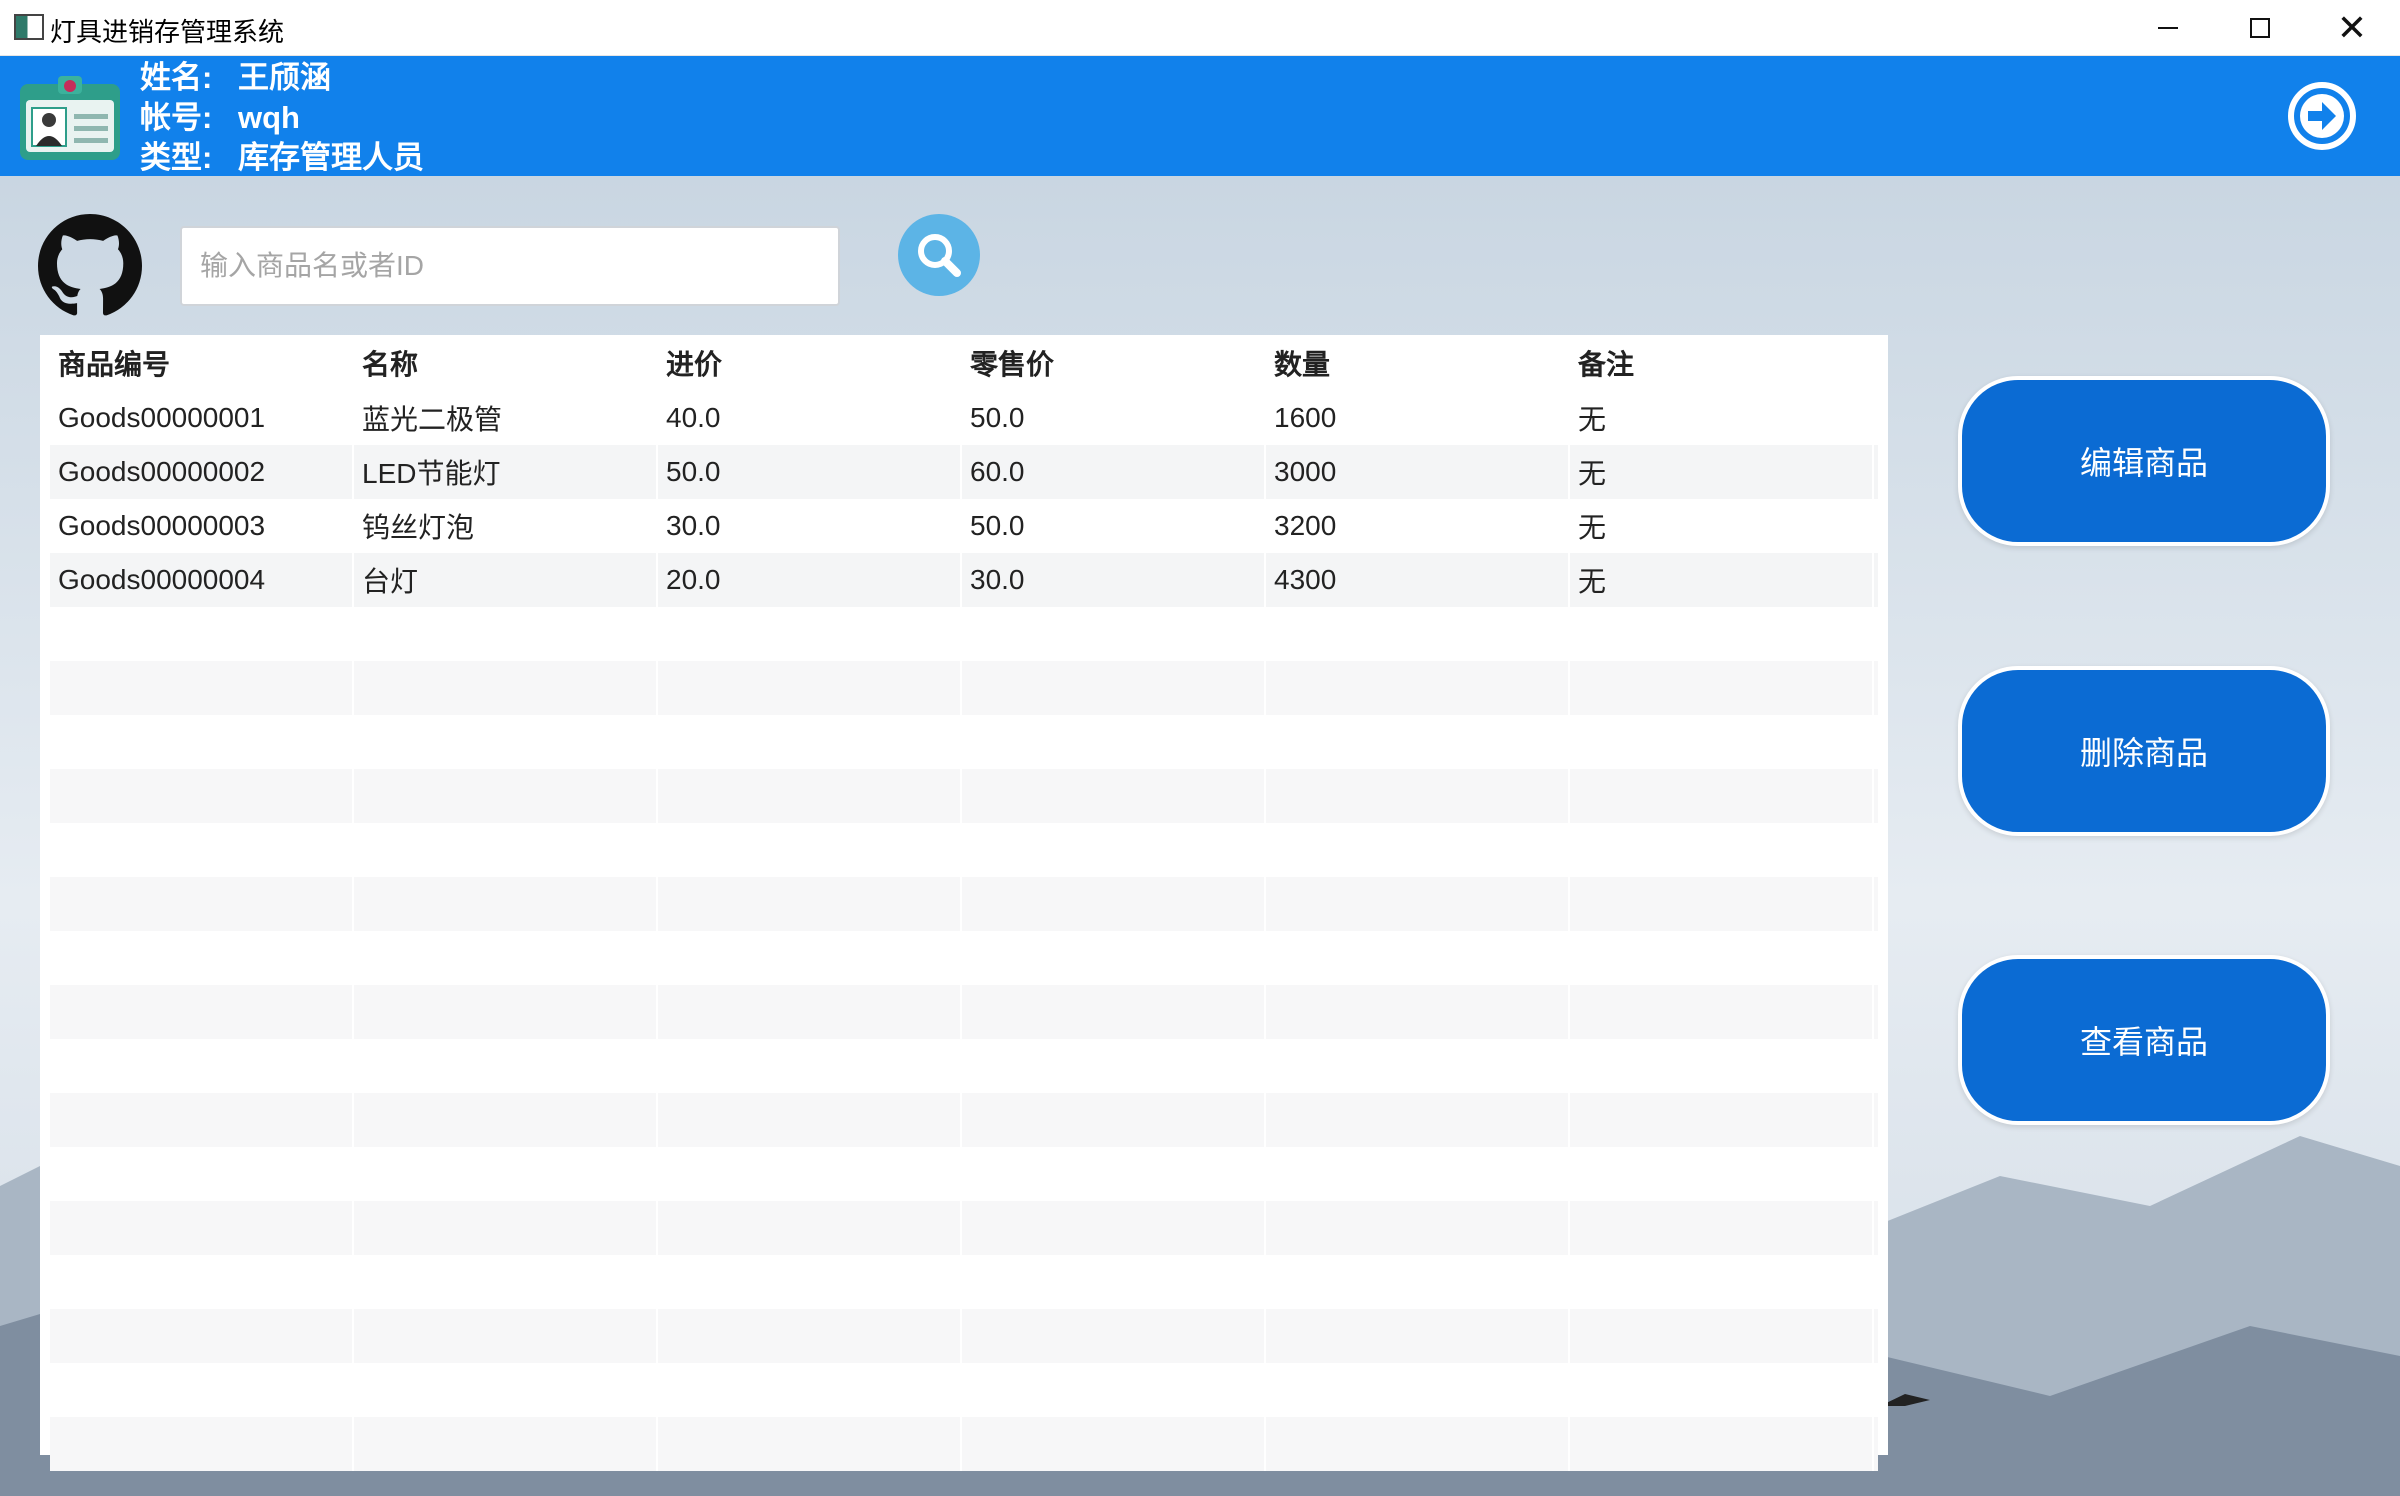 The width and height of the screenshot is (2400, 1496). I want to click on cell-id: Goods00000002, so click(202, 472).